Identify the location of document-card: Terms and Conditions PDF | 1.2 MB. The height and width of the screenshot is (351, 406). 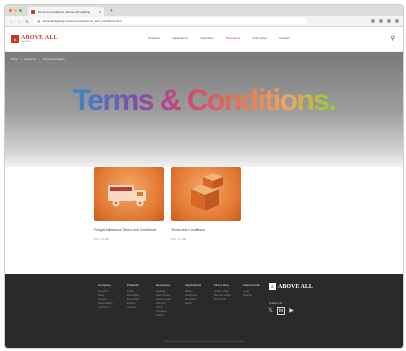
(206, 204).